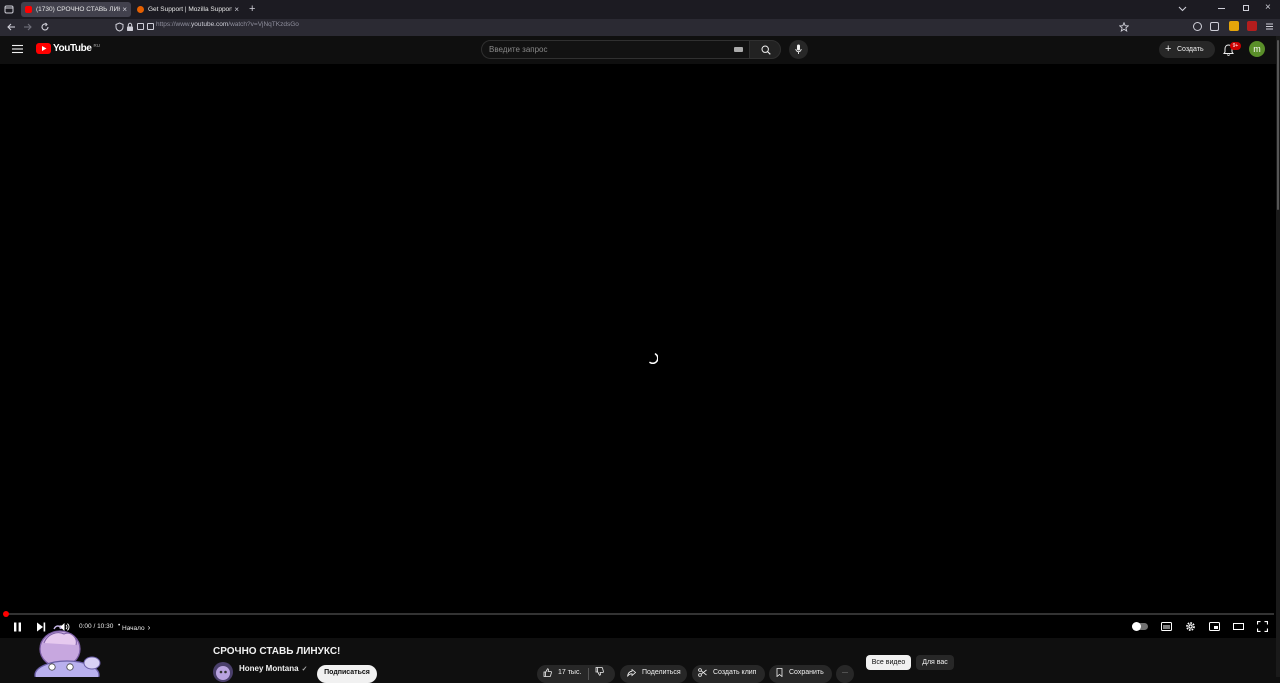  I want to click on account-icon, so click(1197, 26).